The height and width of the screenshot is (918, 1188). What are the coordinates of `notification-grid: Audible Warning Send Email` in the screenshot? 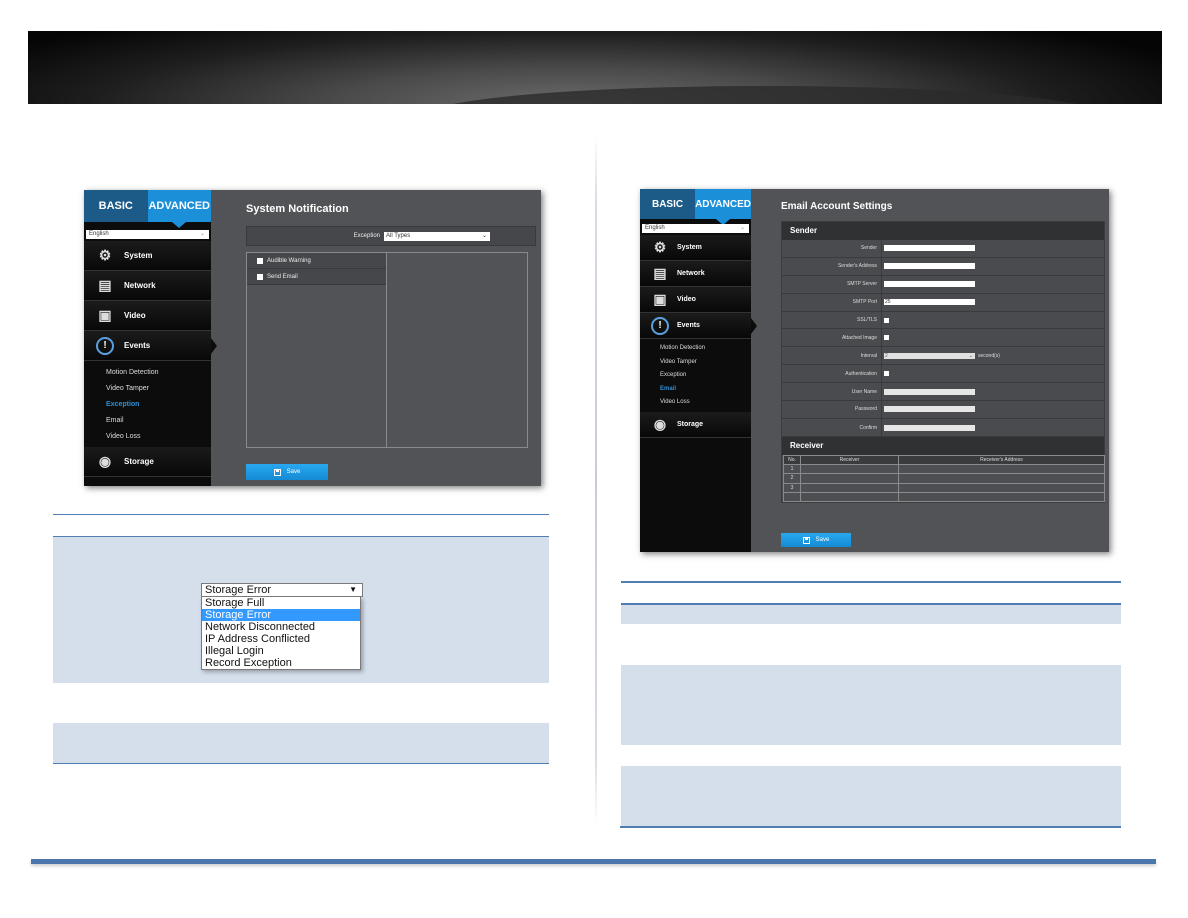 It's located at (387, 350).